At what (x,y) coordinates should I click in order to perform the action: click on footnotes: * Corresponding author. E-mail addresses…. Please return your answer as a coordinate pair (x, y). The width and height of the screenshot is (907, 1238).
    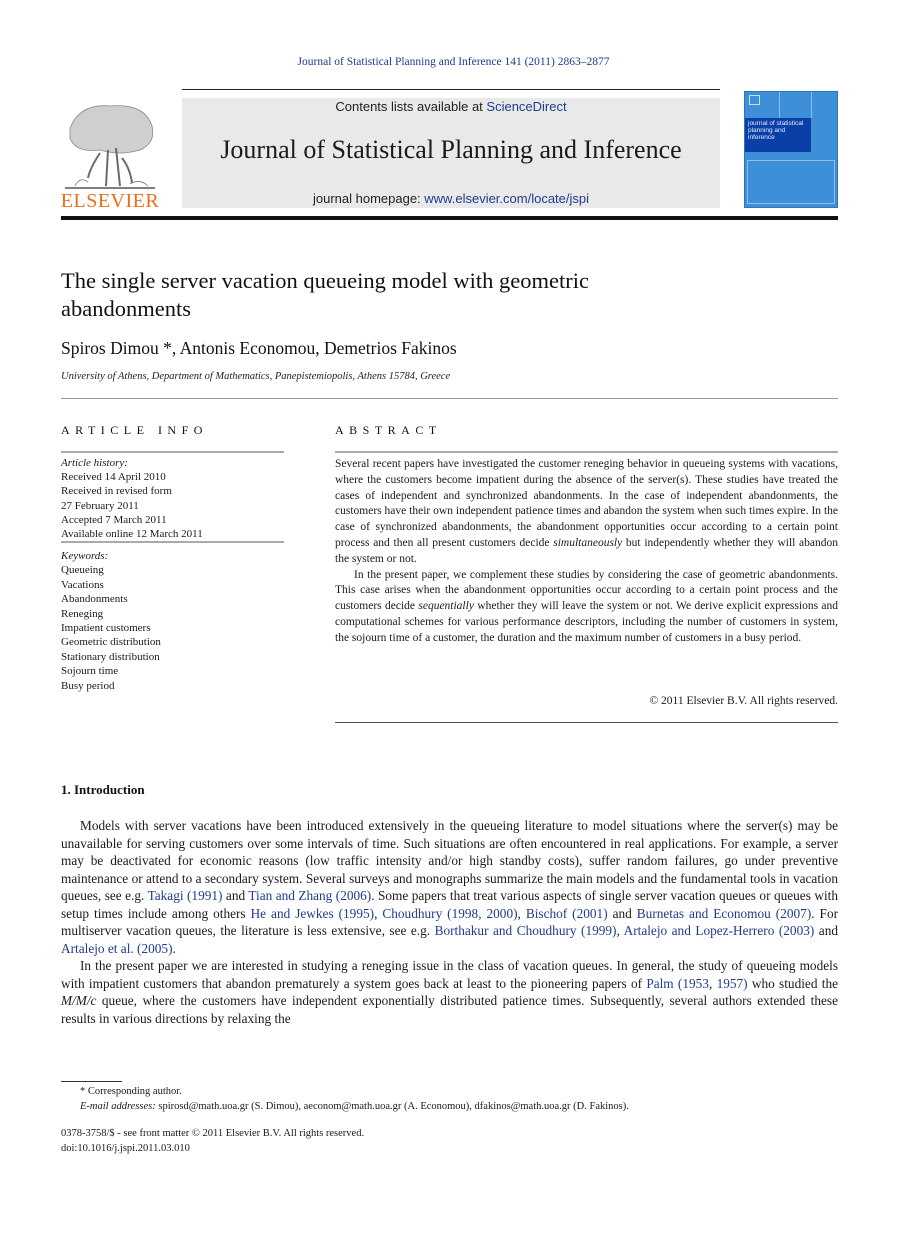
    Looking at the image, I should click on (449, 1099).